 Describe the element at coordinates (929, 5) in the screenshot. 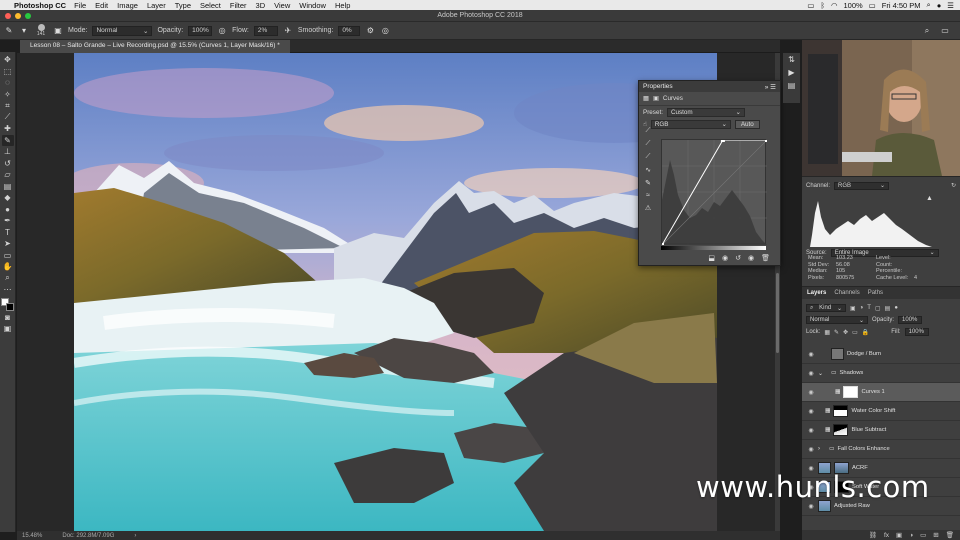

I see `spotlight-icon: ⌕` at that location.